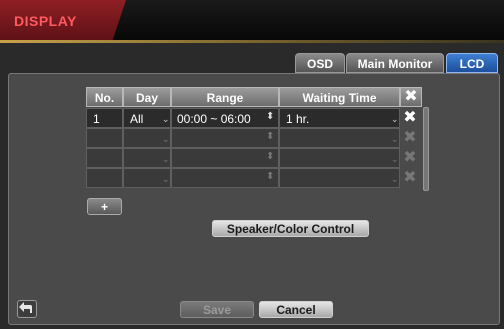 This screenshot has height=329, width=504. Describe the element at coordinates (45, 21) in the screenshot. I see `window-title: DISPLAY` at that location.